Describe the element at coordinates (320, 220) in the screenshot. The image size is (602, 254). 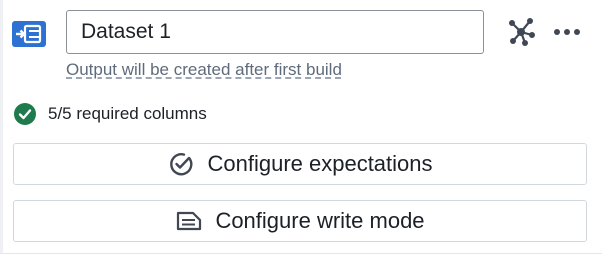
I see `configure-write-mode-label: Configure write mode` at that location.